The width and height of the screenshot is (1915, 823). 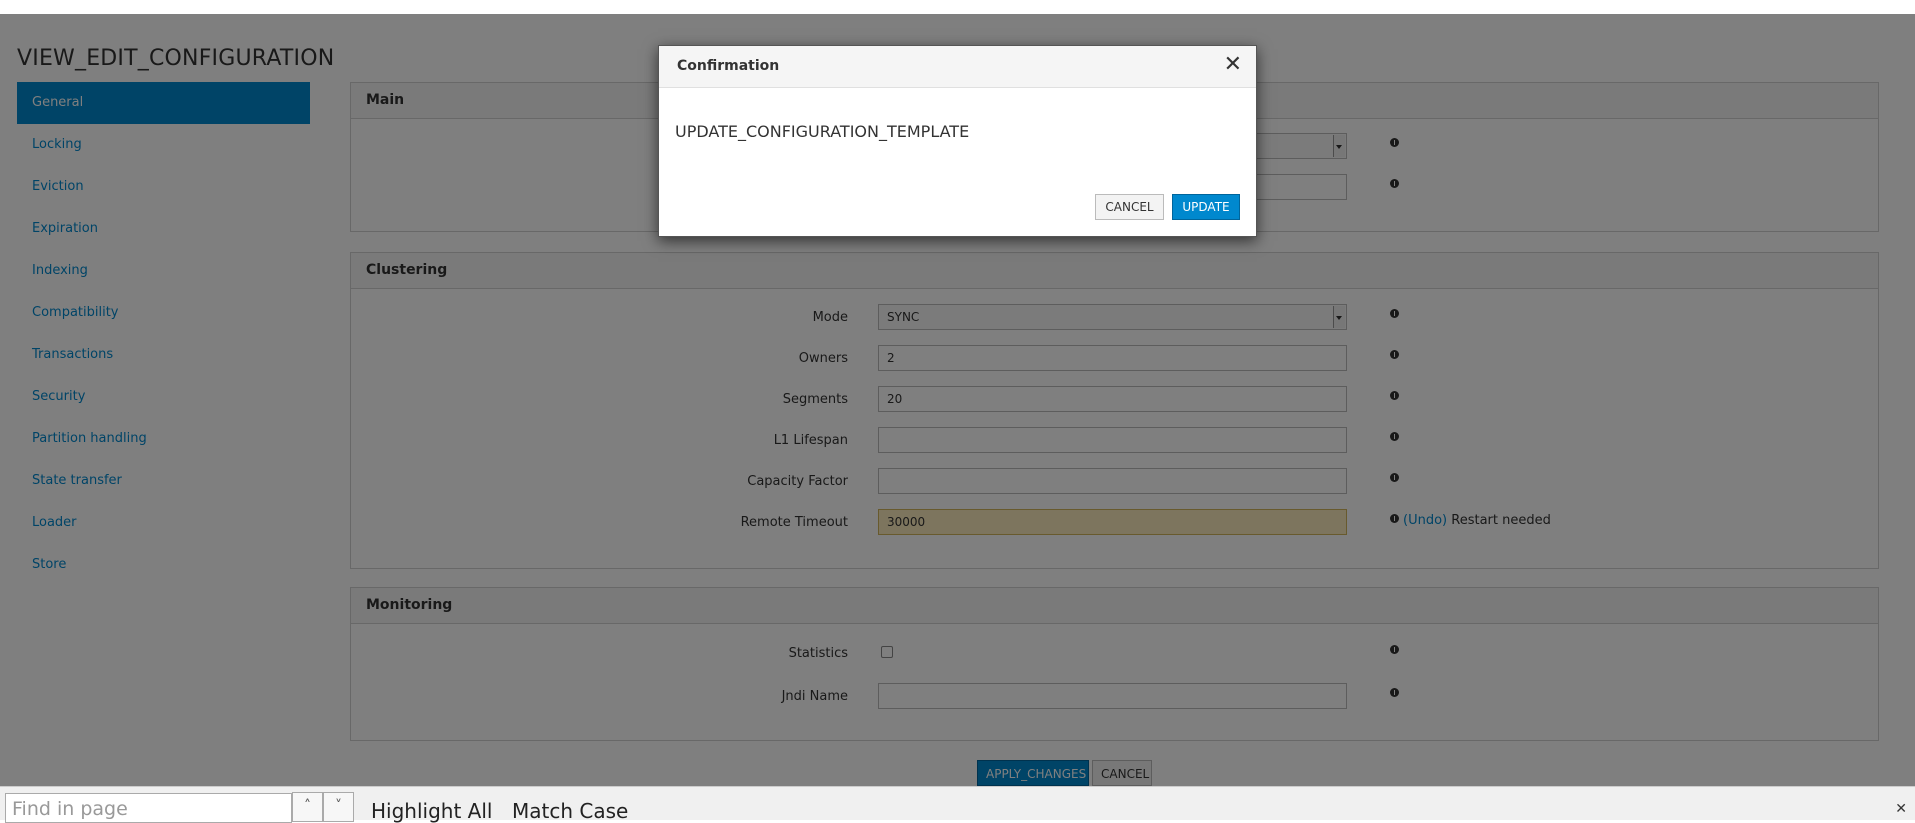 What do you see at coordinates (822, 131) in the screenshot?
I see `dialog-message: UPDATE_CONFIGURATION_TEMPLATE` at bounding box center [822, 131].